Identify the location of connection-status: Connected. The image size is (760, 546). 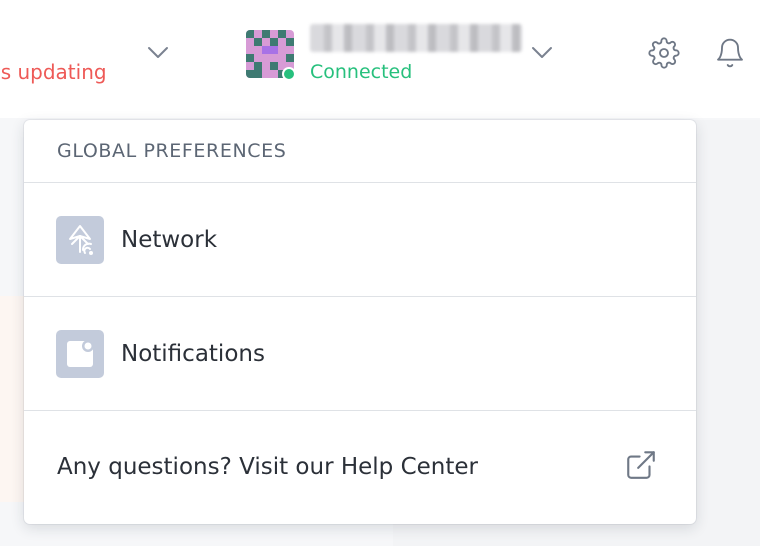
(361, 72).